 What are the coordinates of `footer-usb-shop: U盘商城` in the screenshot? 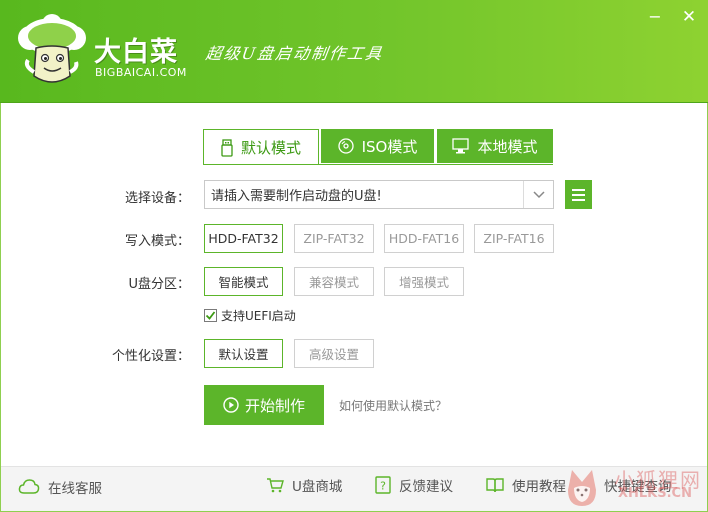 It's located at (304, 485).